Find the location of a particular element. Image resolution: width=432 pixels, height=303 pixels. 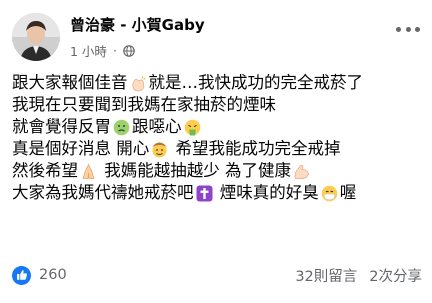

like-count: 260 is located at coordinates (53, 275).